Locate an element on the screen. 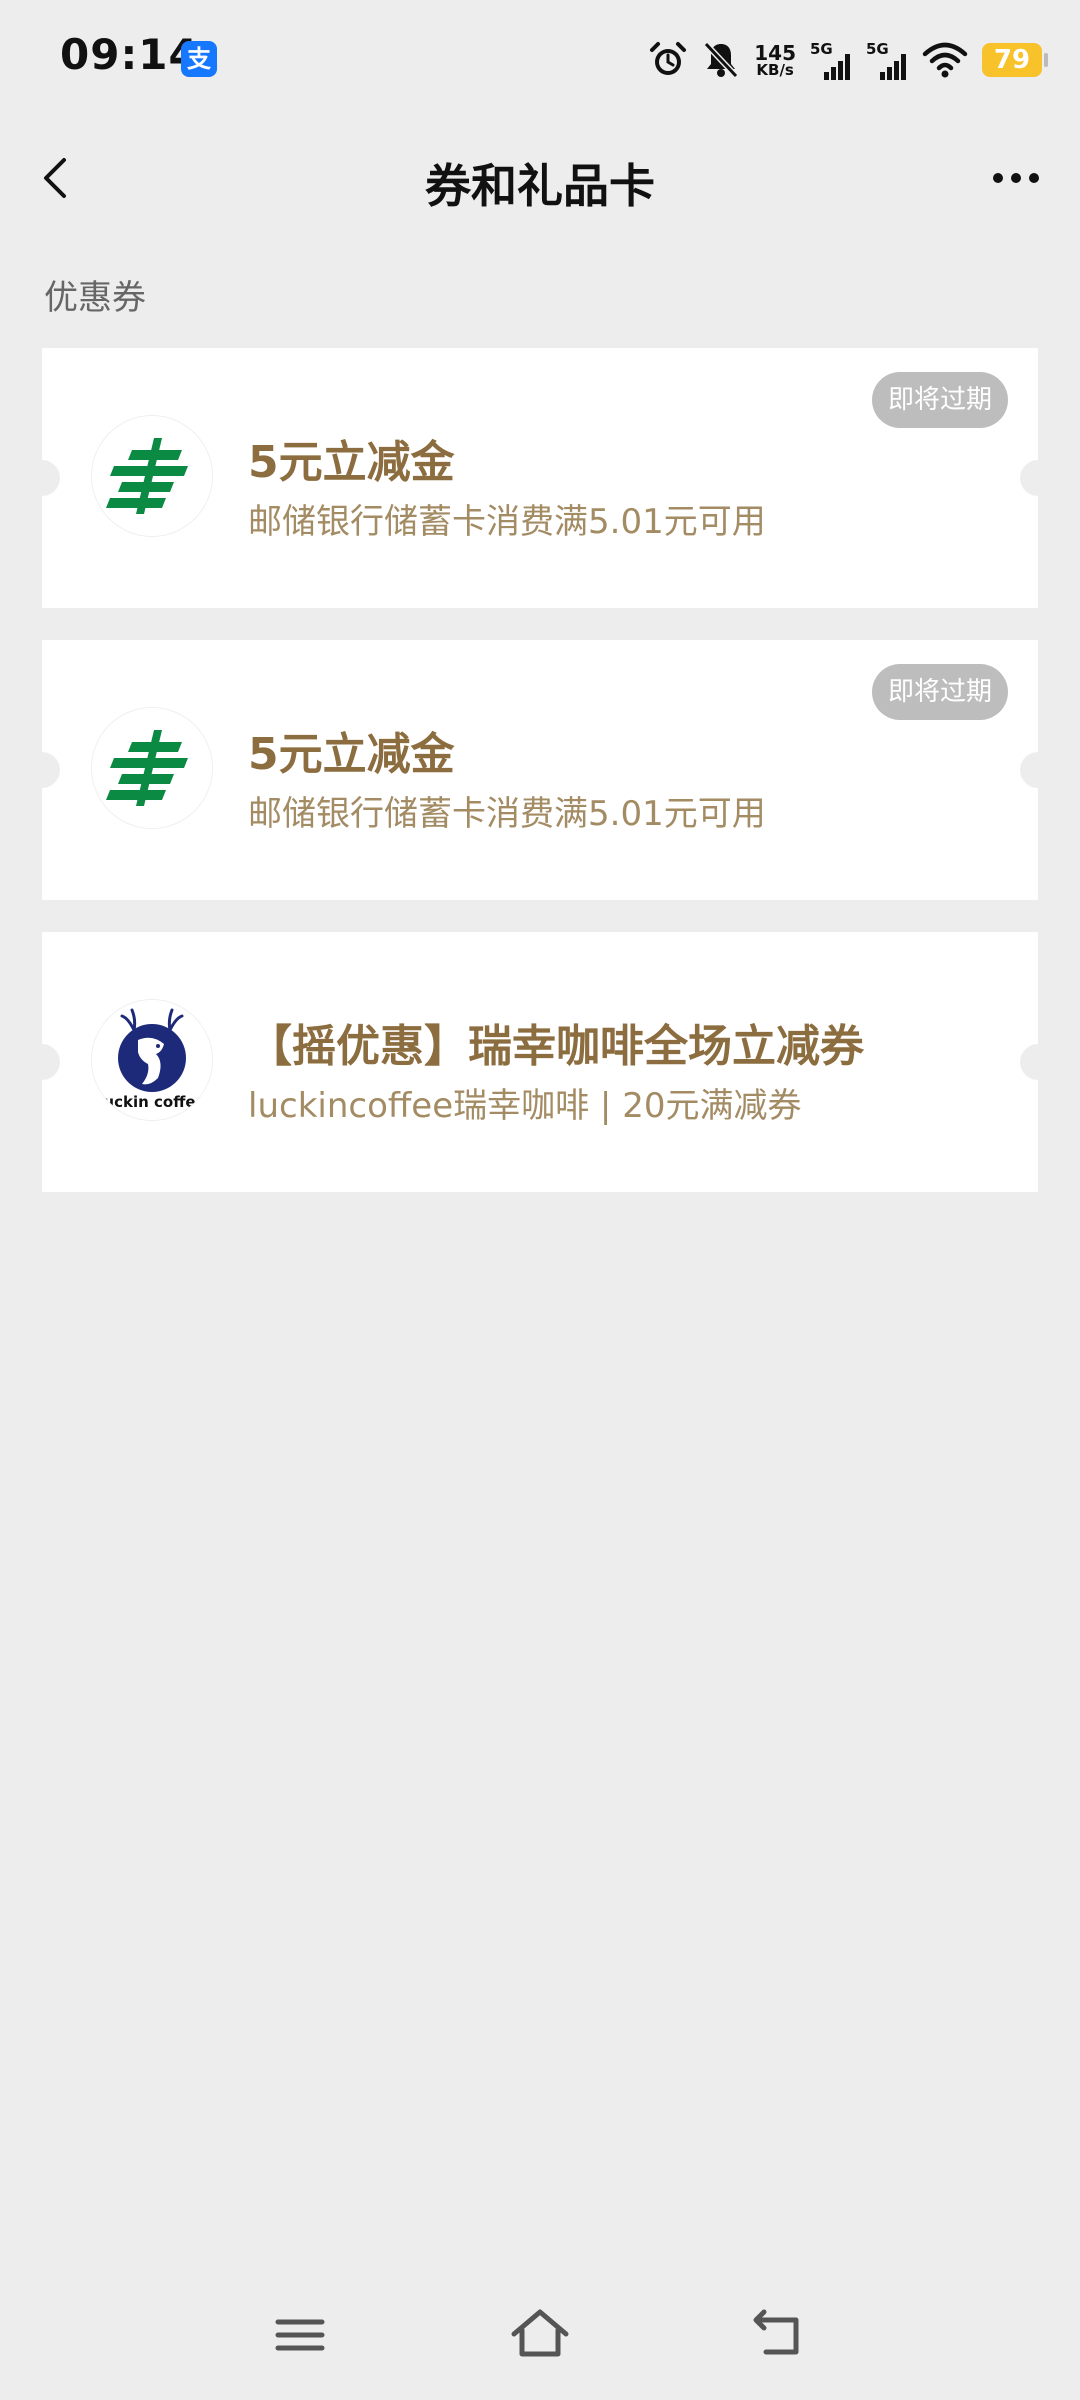  coupon-description: luckincoffee瑞幸咖啡 | 20元满减券 is located at coordinates (525, 1106).